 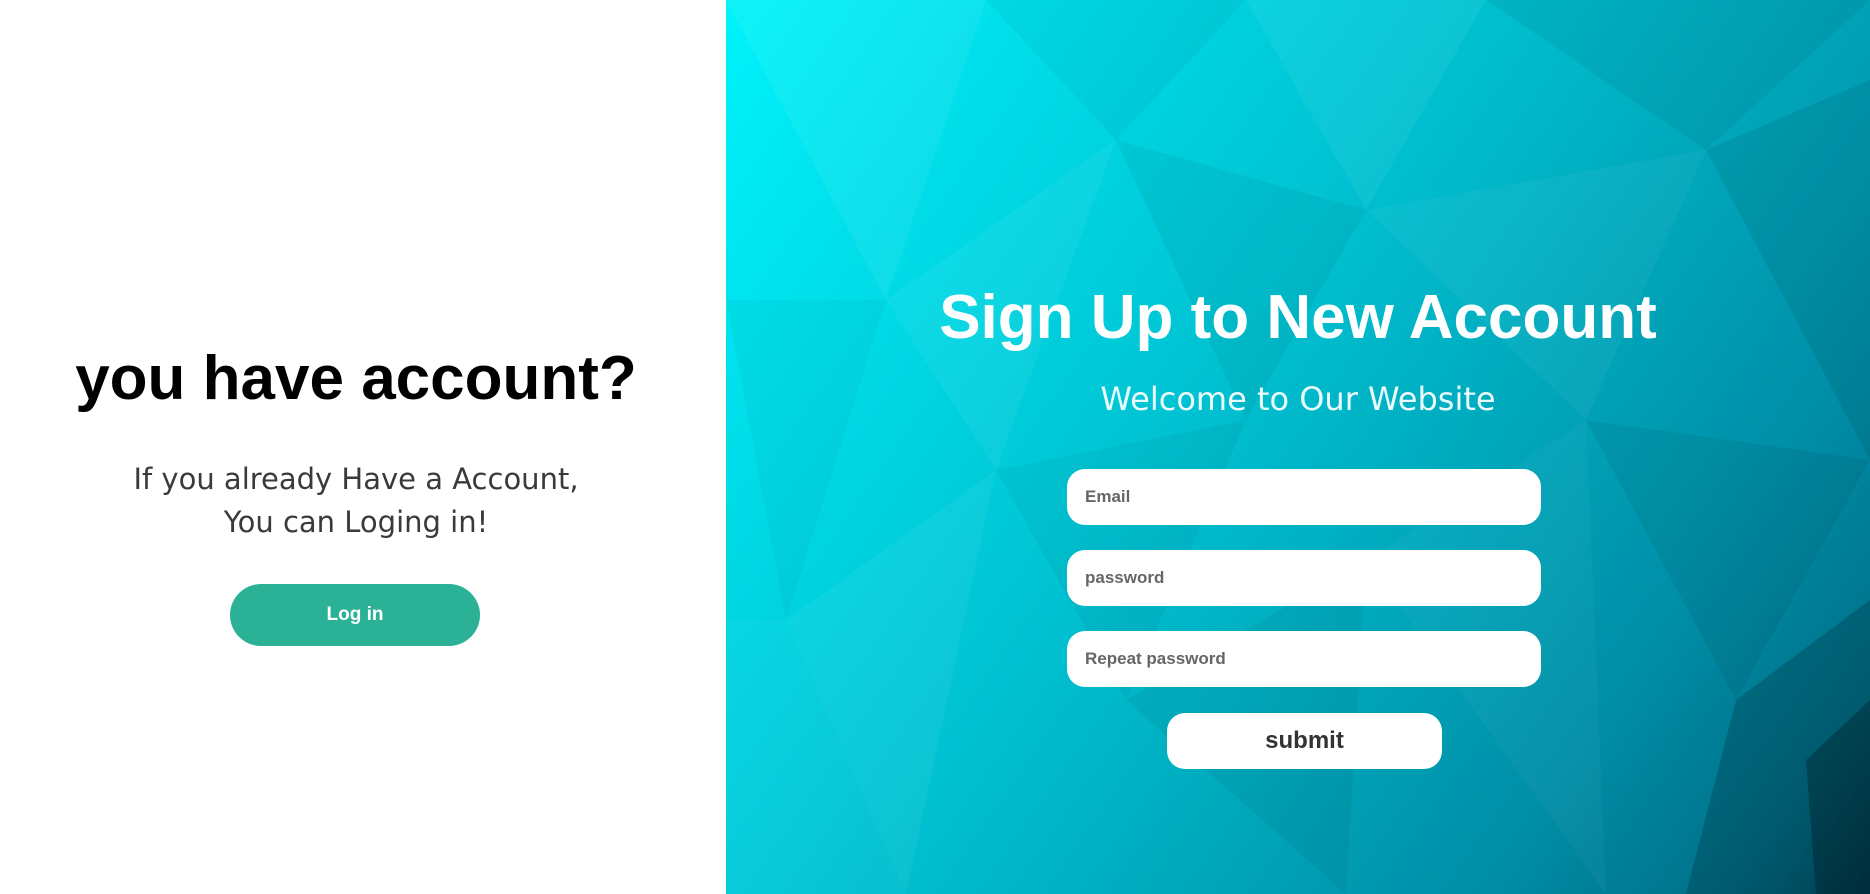 What do you see at coordinates (355, 615) in the screenshot?
I see `login-button: Log in` at bounding box center [355, 615].